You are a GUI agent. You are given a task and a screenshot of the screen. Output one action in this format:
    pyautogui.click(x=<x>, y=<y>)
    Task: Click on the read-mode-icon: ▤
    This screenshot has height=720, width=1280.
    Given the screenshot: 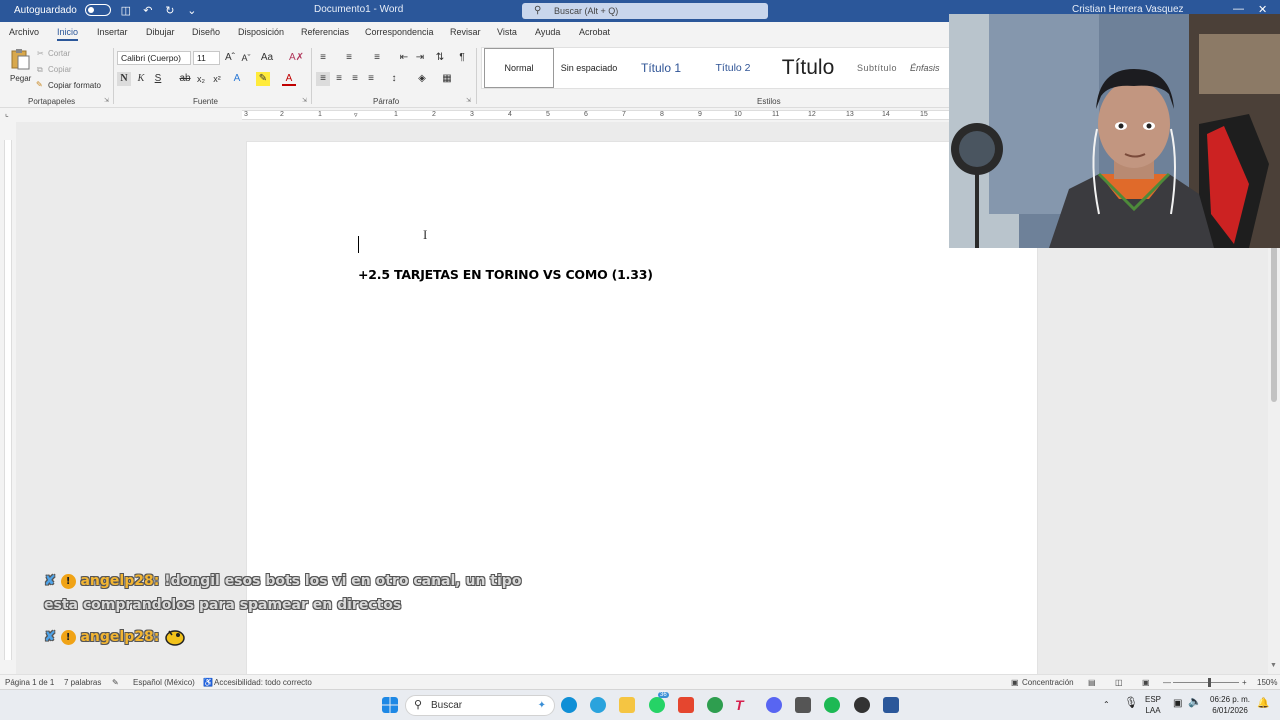 What is the action you would take?
    pyautogui.click(x=1092, y=682)
    